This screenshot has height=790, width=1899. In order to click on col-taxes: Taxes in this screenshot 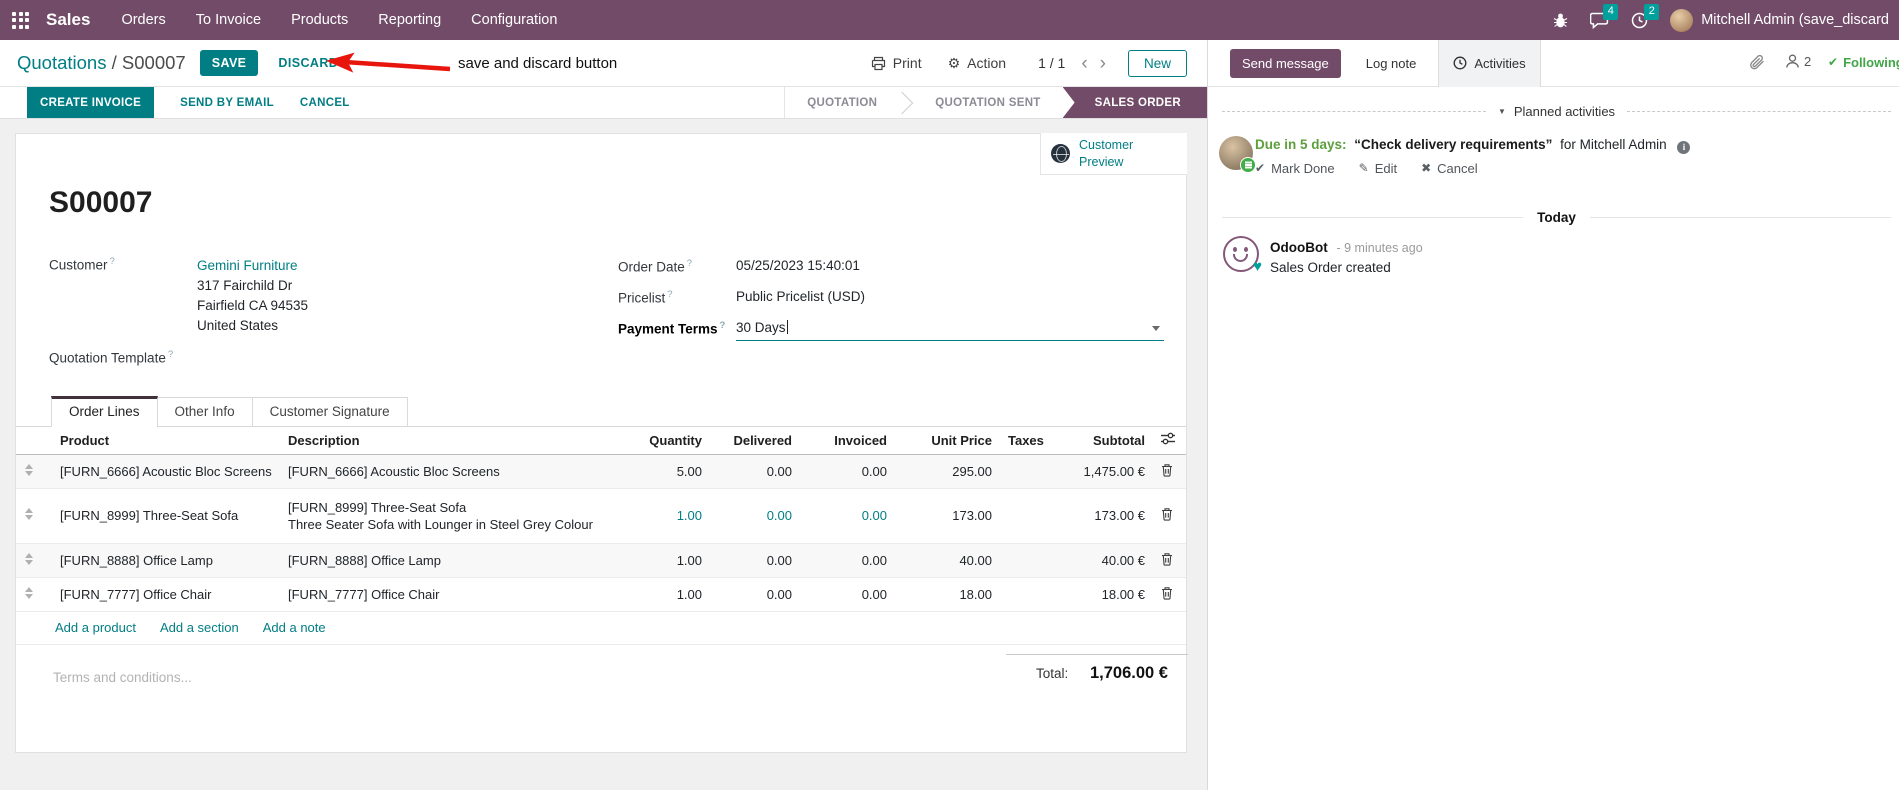, I will do `click(1022, 441)`.